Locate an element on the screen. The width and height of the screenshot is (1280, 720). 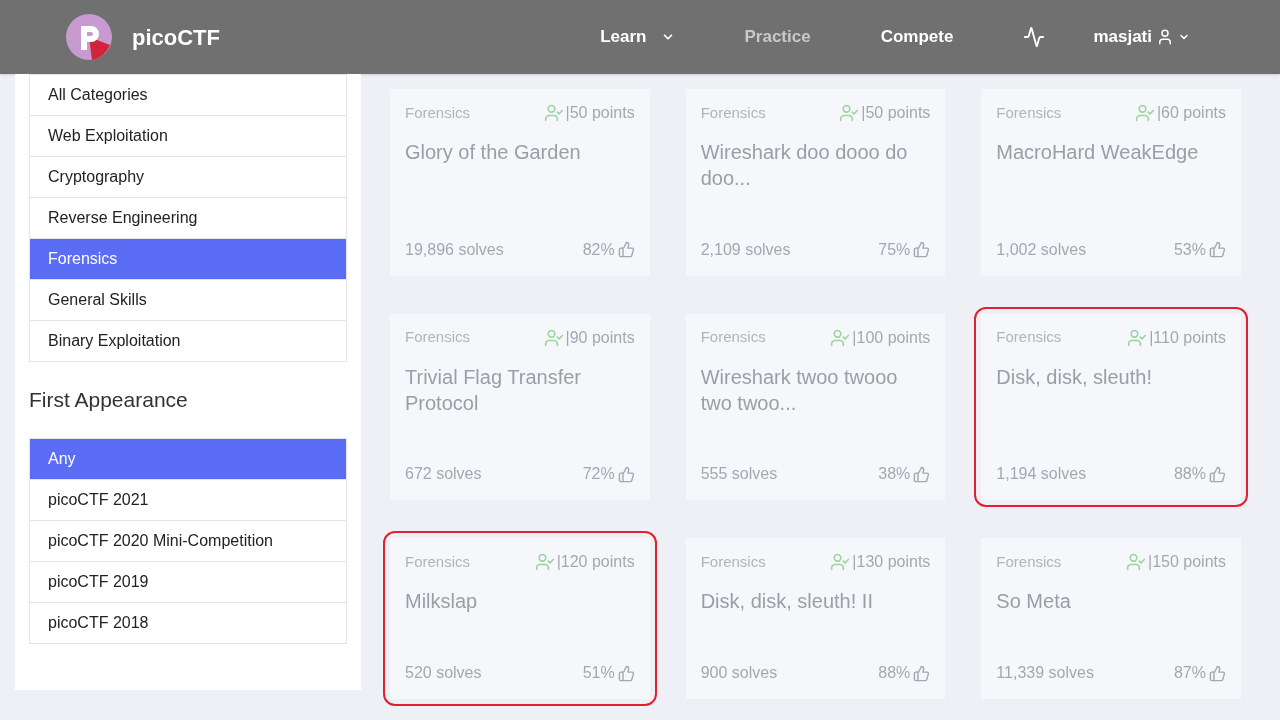
solves-count: 11,339 solves is located at coordinates (1045, 673).